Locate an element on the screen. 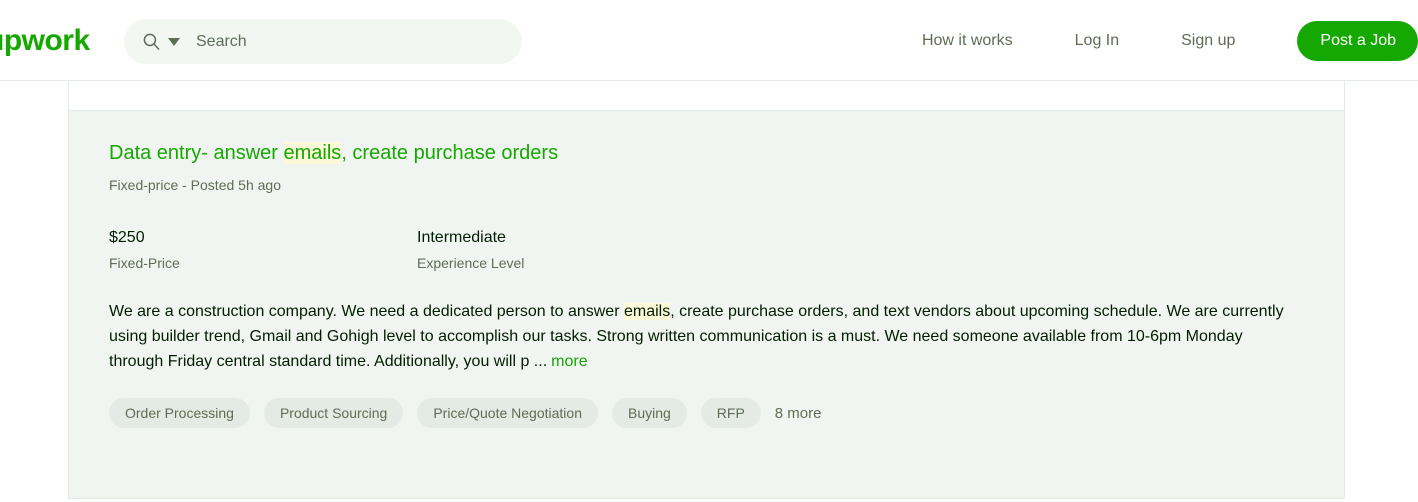 This screenshot has width=1418, height=502. primary-nav: How it works Log In Sign up Post a Job is located at coordinates (1170, 40).